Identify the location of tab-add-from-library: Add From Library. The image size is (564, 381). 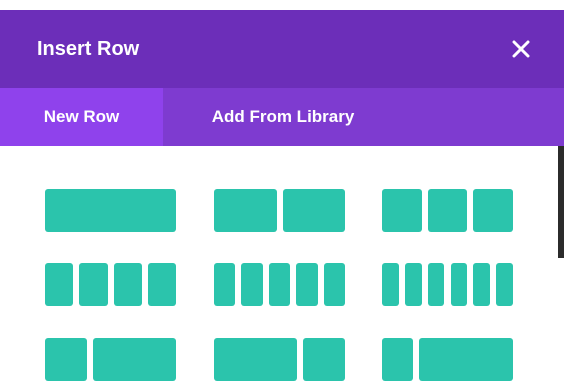
(283, 117).